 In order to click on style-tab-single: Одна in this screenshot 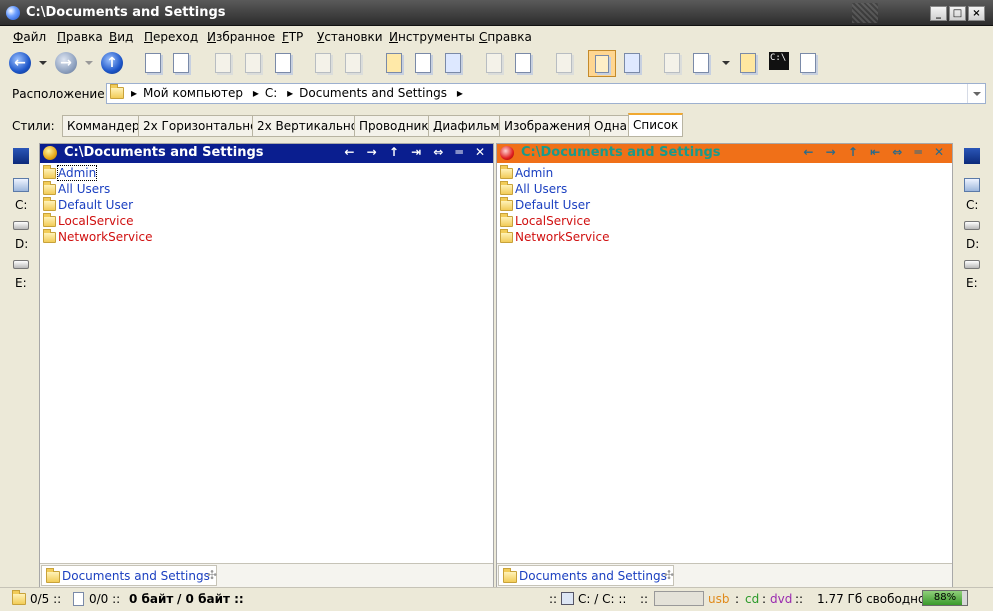, I will do `click(610, 126)`.